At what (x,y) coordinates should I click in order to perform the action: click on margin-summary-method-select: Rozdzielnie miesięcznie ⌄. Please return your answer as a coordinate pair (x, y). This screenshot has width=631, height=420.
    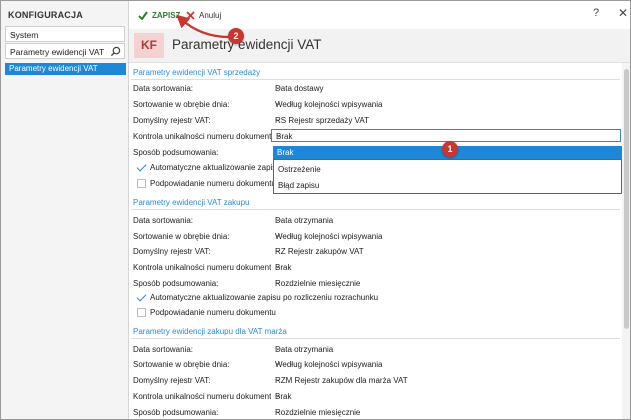
    Looking at the image, I should click on (446, 412).